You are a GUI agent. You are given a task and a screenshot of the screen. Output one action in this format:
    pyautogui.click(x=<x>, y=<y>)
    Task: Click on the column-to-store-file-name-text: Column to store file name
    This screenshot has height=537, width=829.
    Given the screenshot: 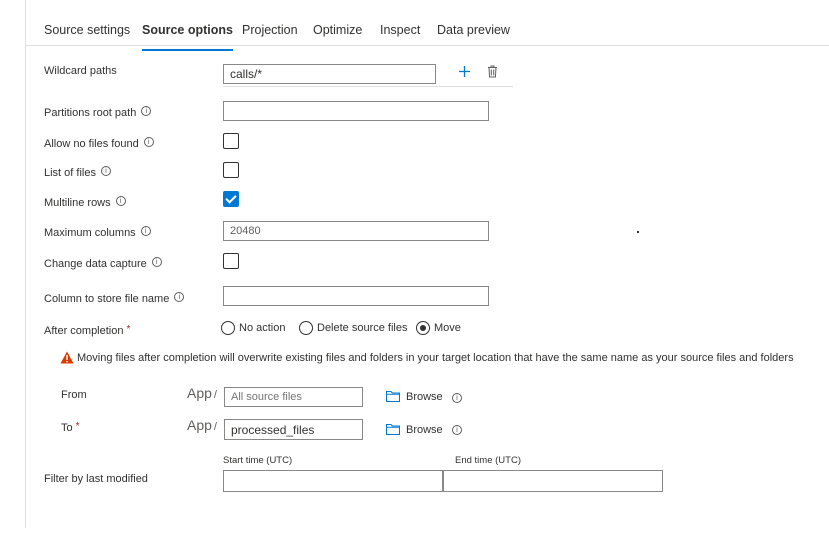 What is the action you would take?
    pyautogui.click(x=107, y=299)
    